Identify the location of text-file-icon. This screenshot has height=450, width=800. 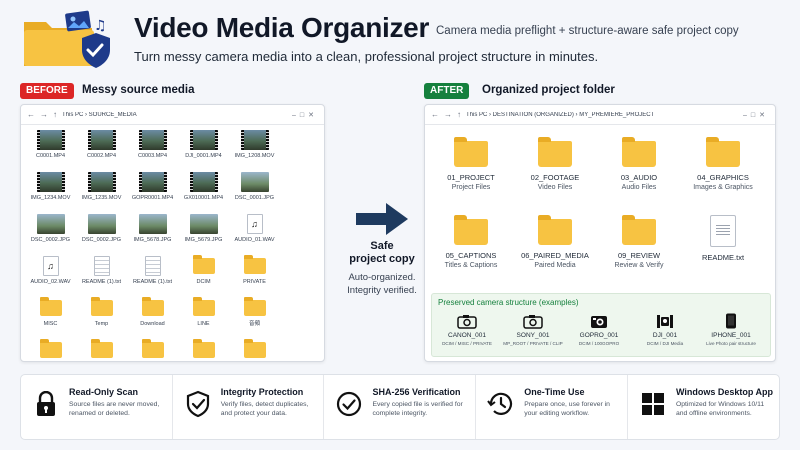
(152, 266).